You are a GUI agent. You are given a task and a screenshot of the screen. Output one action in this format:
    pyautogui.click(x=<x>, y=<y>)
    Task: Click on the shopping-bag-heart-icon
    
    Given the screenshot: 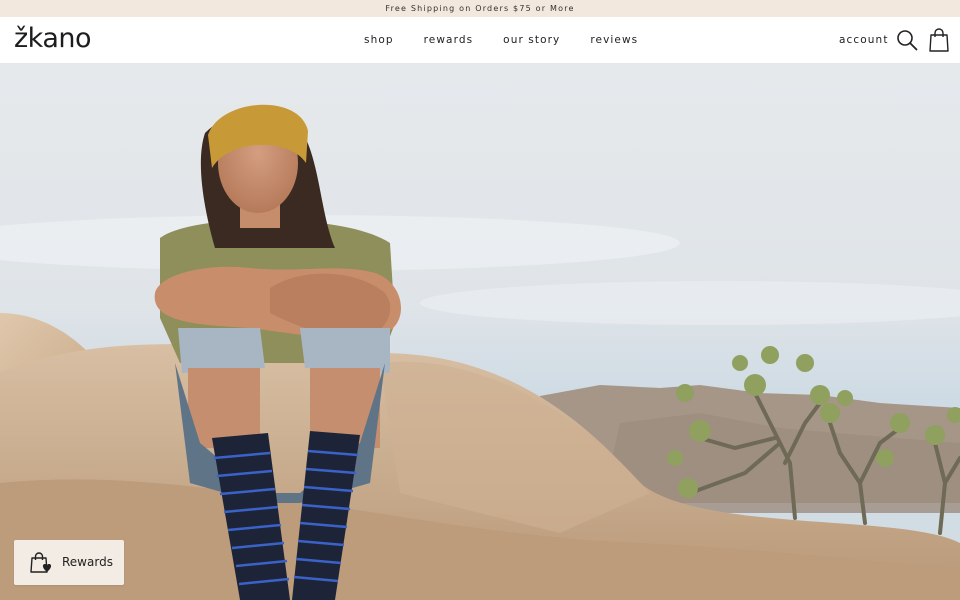 What is the action you would take?
    pyautogui.click(x=41, y=562)
    